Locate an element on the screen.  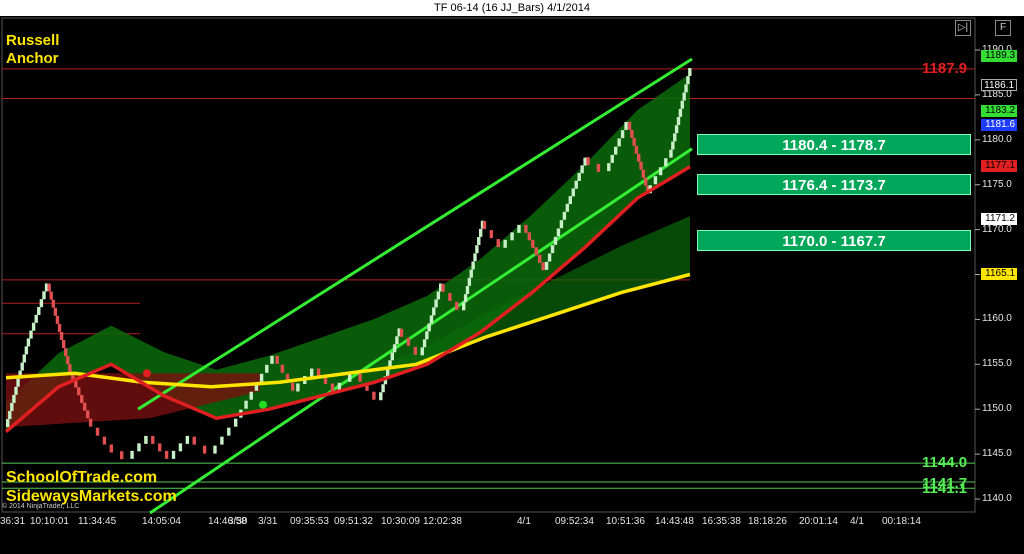
y-tick-label: 1175.0 is located at coordinates (997, 184).